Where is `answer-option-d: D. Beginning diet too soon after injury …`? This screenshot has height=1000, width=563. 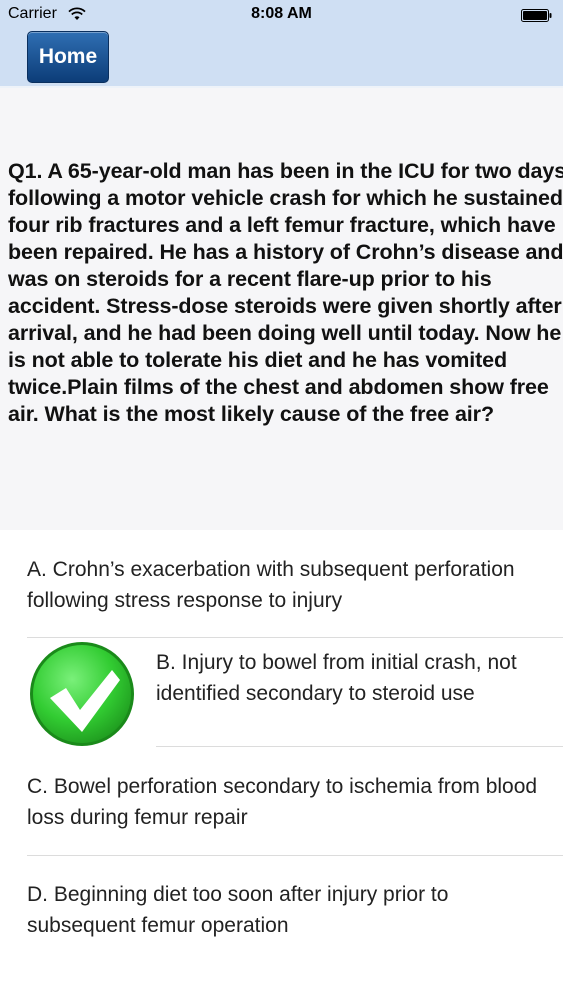
answer-option-d: D. Beginning diet too soon after injury … is located at coordinates (281, 910).